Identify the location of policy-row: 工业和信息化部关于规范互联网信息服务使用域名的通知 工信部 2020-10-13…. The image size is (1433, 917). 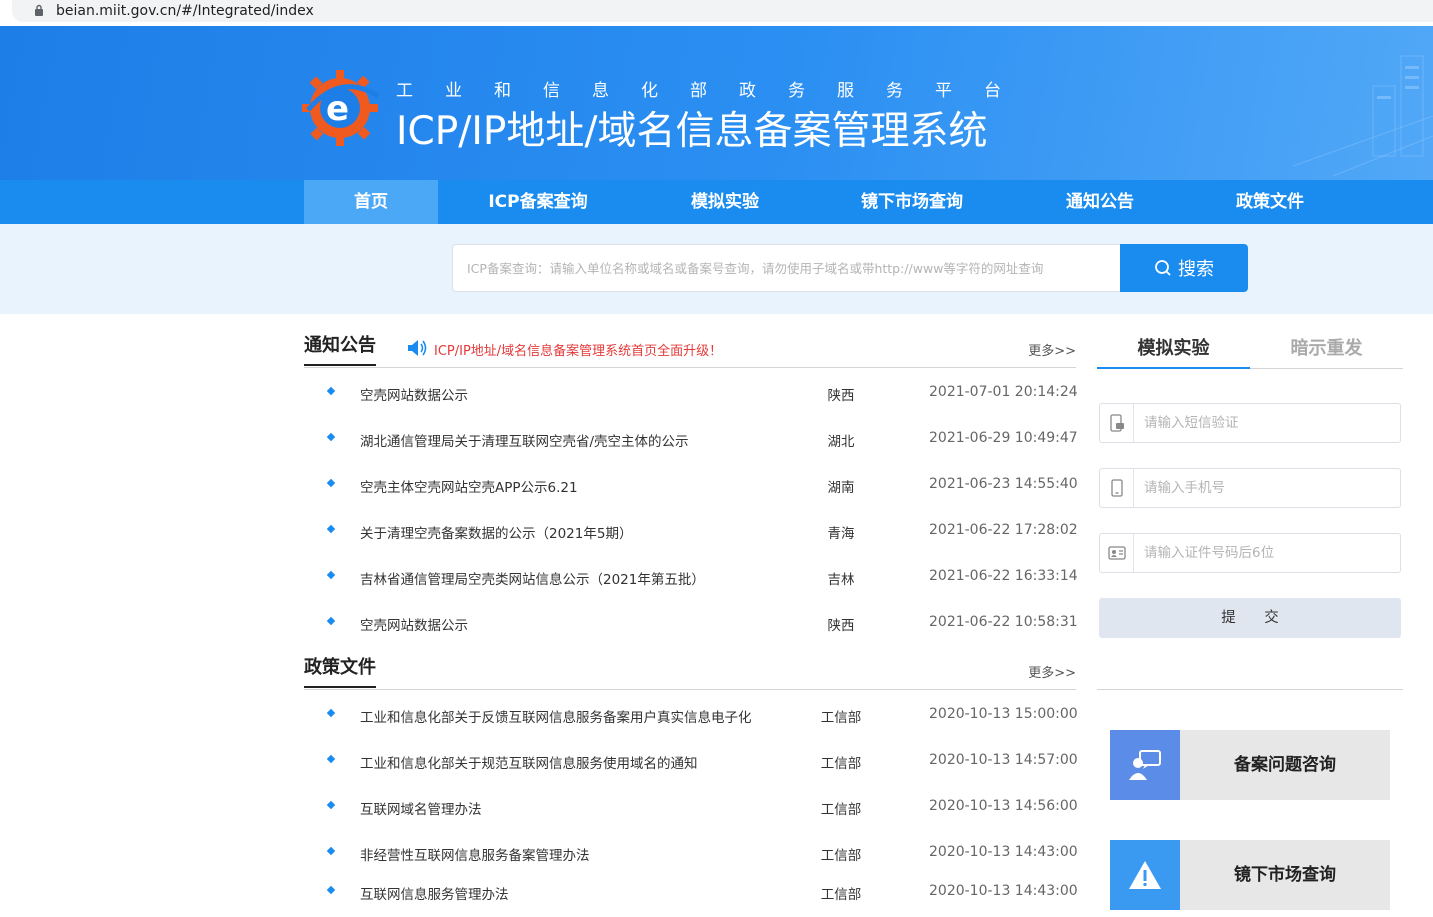
(691, 763).